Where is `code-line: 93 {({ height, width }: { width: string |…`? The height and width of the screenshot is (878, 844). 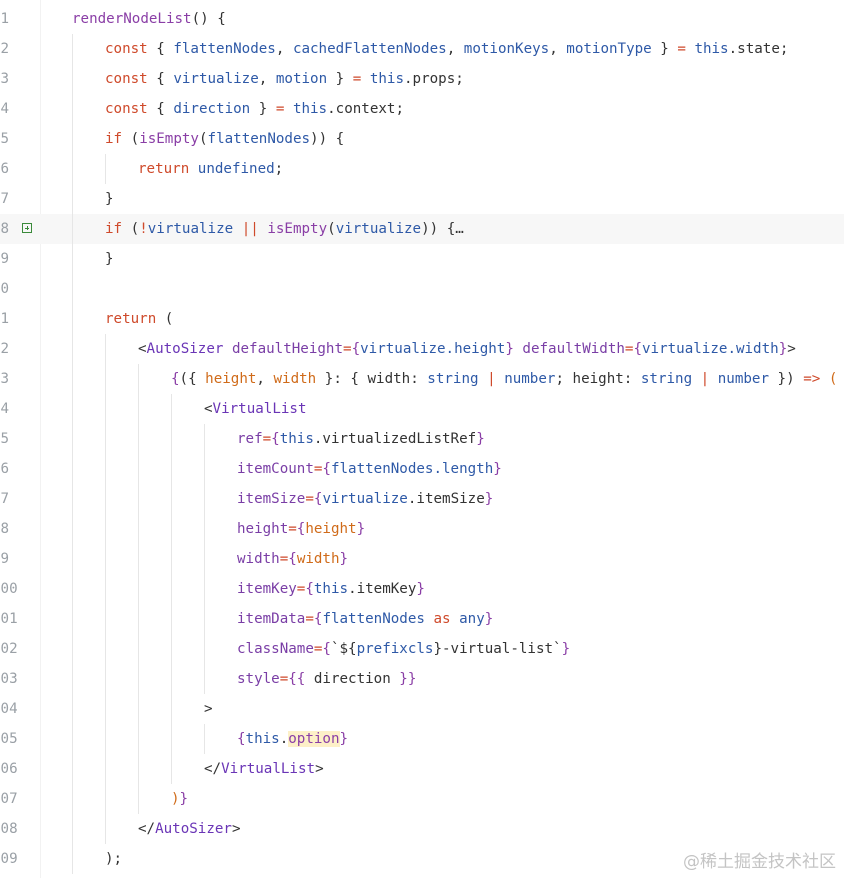 code-line: 93 {({ height, width }: { width: string |… is located at coordinates (422, 379).